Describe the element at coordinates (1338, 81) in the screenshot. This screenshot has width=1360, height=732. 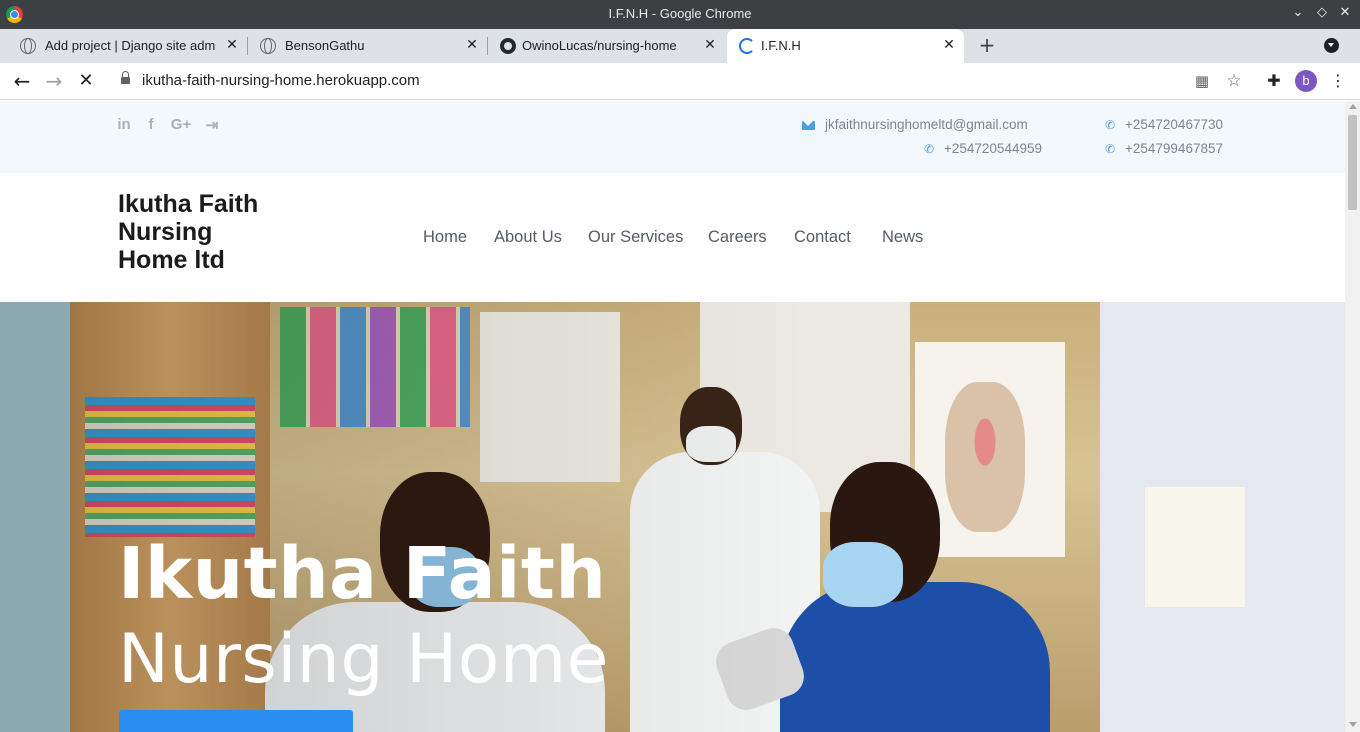
I see `kebab-menu-icon: ⋮` at that location.